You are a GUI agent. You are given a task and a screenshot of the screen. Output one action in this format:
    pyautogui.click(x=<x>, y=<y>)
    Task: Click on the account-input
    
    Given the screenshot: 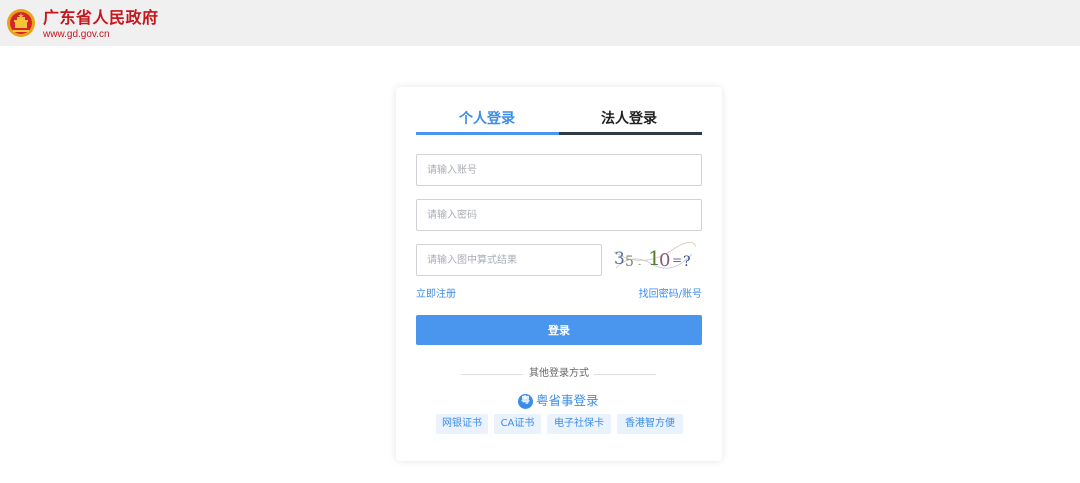 What is the action you would take?
    pyautogui.click(x=559, y=170)
    